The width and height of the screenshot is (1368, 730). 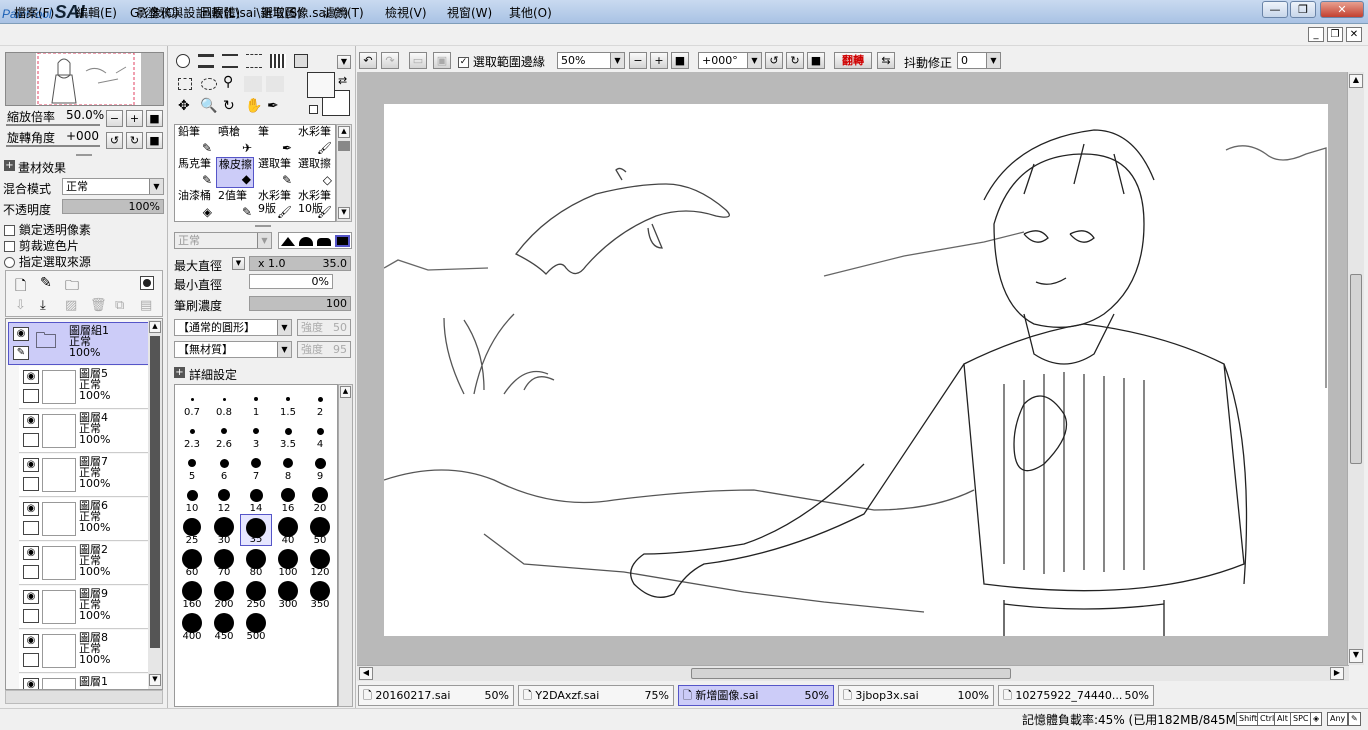 What do you see at coordinates (183, 61) in the screenshot?
I see `color-wheel-icon` at bounding box center [183, 61].